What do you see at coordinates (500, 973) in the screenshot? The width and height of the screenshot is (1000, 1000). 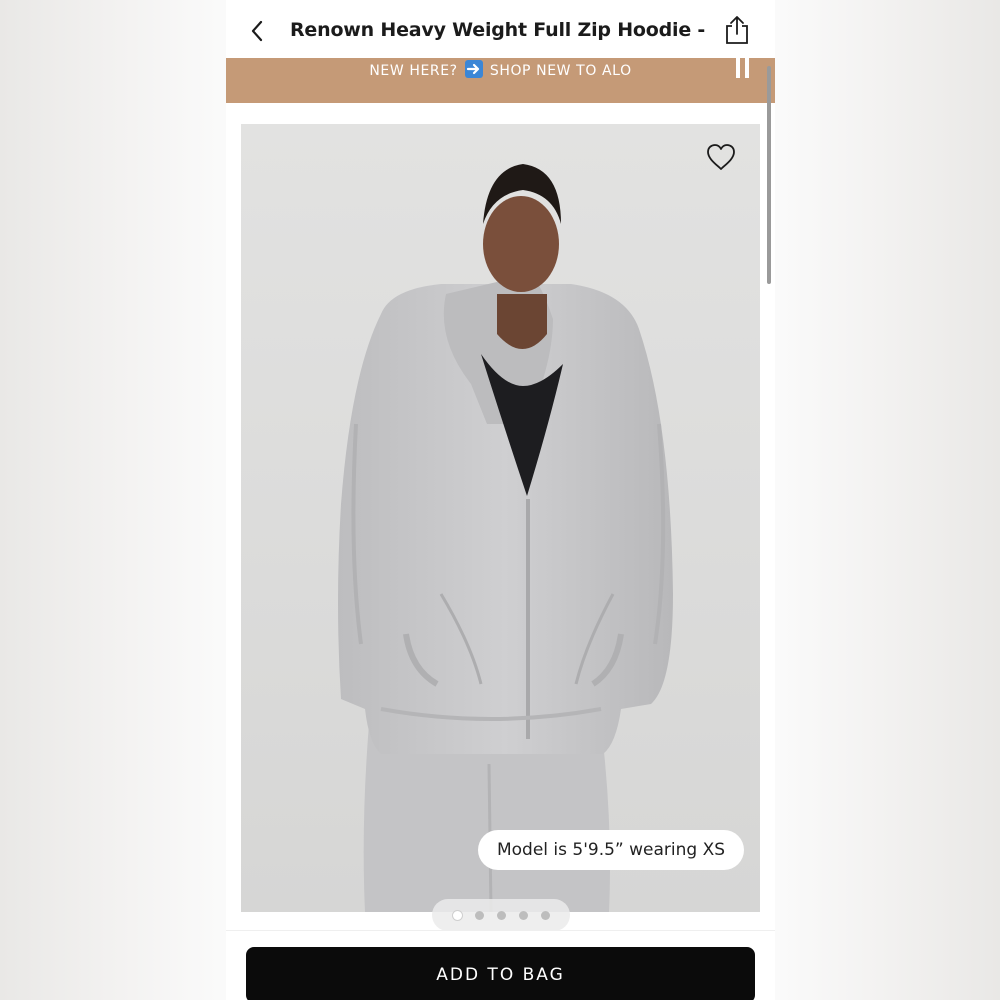 I see `add-to-bag-button: ADD TO BAG` at bounding box center [500, 973].